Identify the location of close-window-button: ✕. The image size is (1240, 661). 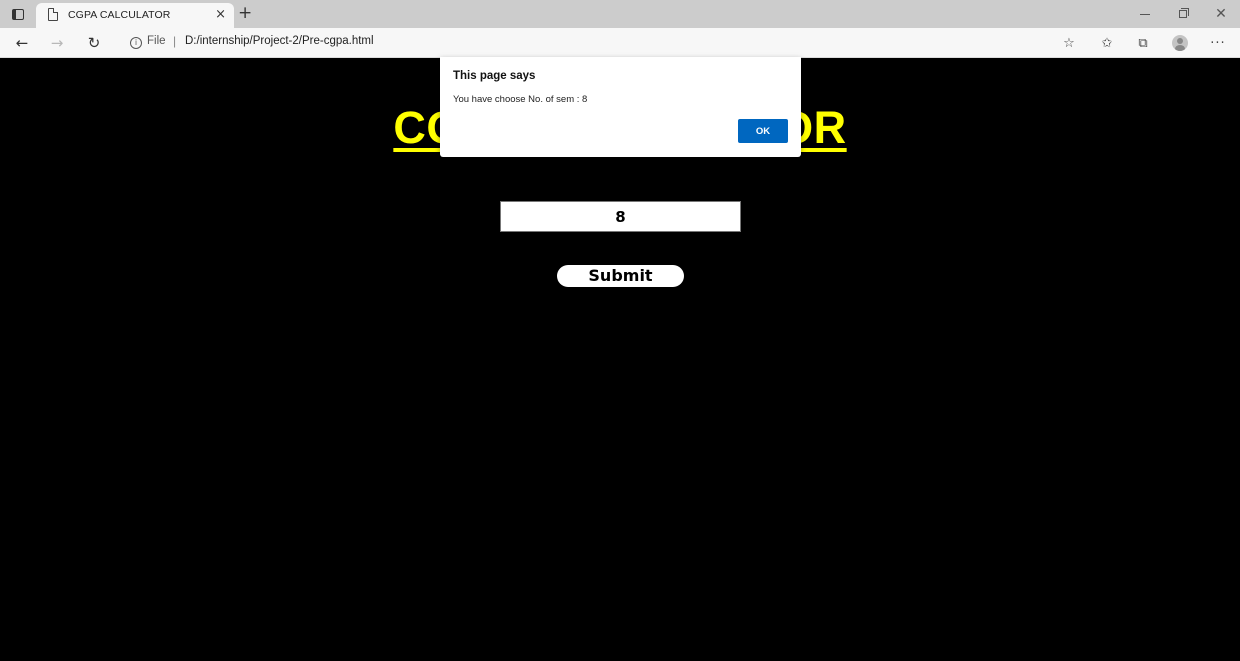
(1221, 14).